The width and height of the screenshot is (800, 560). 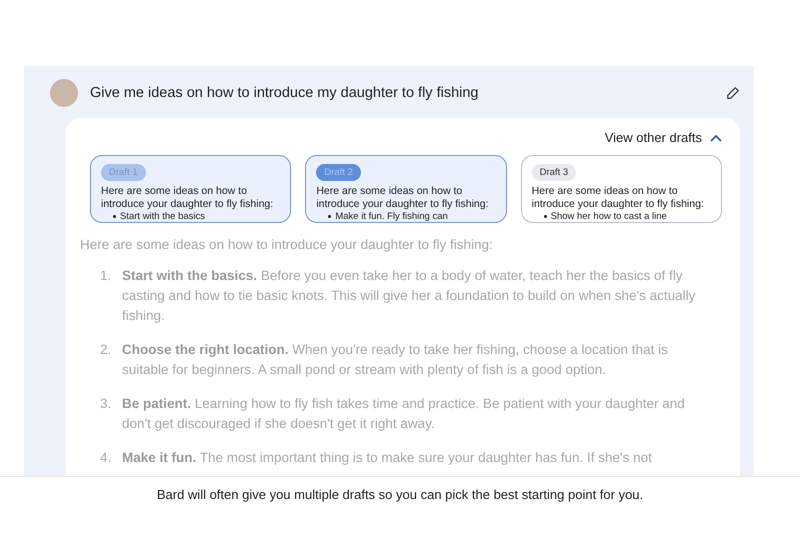 What do you see at coordinates (404, 414) in the screenshot?
I see `list-item-text: Be patient. Learning how to fly fish takes time and practice. Be patient with your daughter and don't get discouraged if she doesn't get it right away.` at bounding box center [404, 414].